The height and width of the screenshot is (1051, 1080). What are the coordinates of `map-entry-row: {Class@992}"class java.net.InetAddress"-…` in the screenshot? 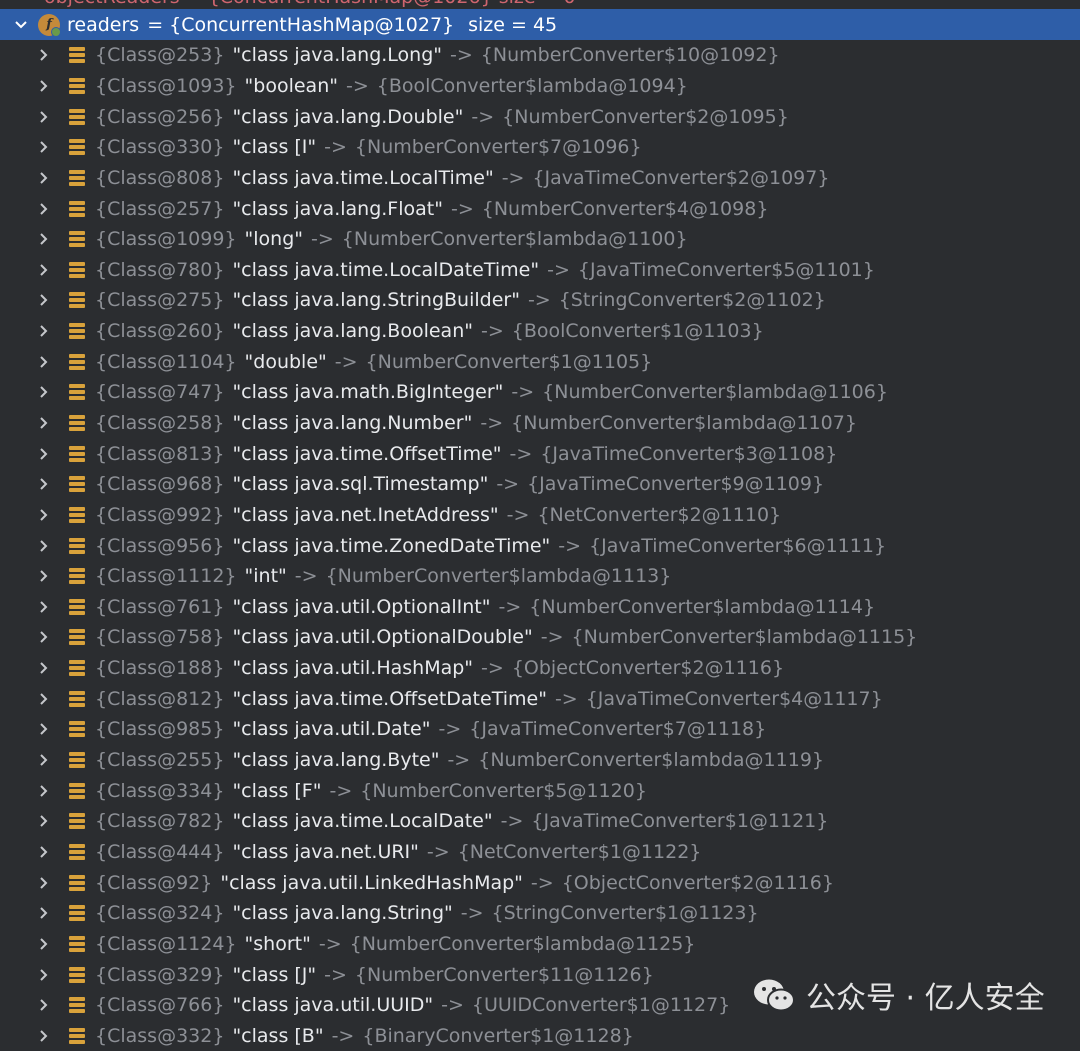 It's located at (540, 515).